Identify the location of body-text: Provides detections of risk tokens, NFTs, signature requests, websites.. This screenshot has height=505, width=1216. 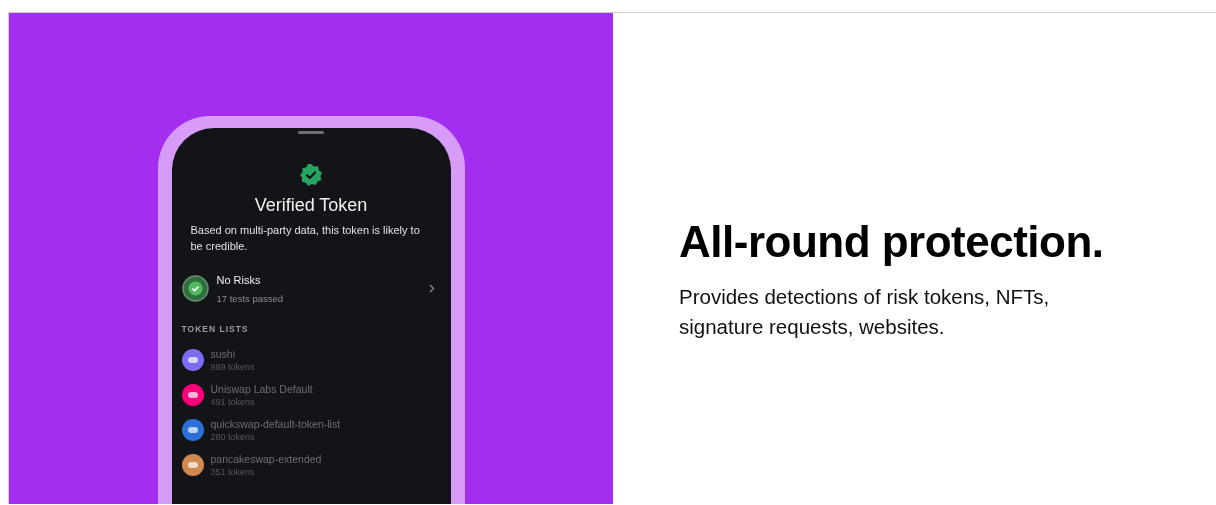
(865, 312).